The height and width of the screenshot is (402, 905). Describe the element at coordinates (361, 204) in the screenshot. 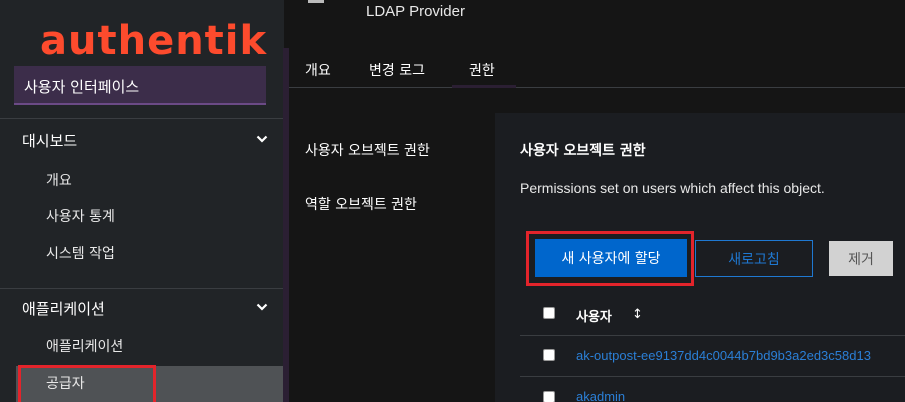

I see `secnav-role-object-permissions: 역할 오브젝트 권한` at that location.